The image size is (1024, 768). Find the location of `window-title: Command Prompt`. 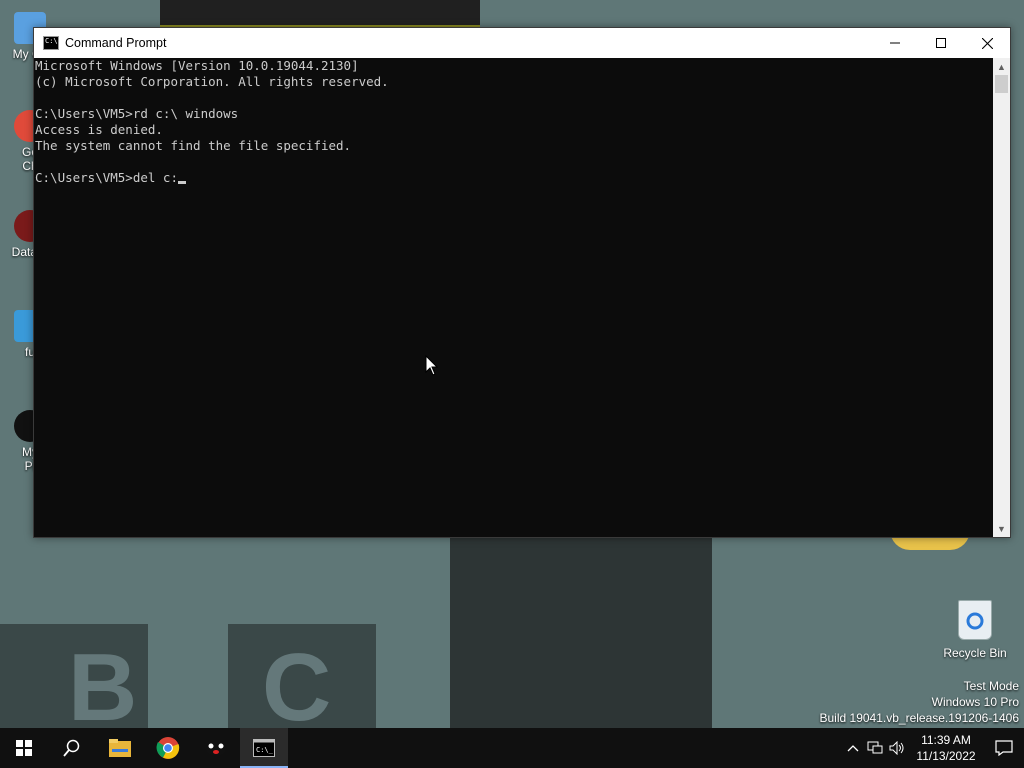

window-title: Command Prompt is located at coordinates (116, 43).